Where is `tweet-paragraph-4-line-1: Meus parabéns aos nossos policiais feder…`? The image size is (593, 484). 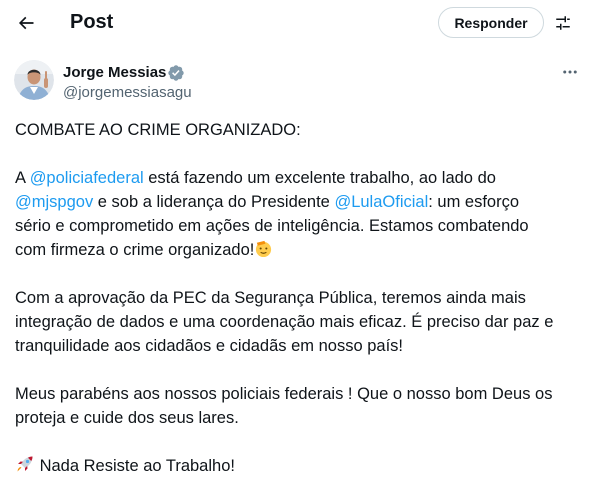 tweet-paragraph-4-line-1: Meus parabéns aos nossos policiais feder… is located at coordinates (284, 394).